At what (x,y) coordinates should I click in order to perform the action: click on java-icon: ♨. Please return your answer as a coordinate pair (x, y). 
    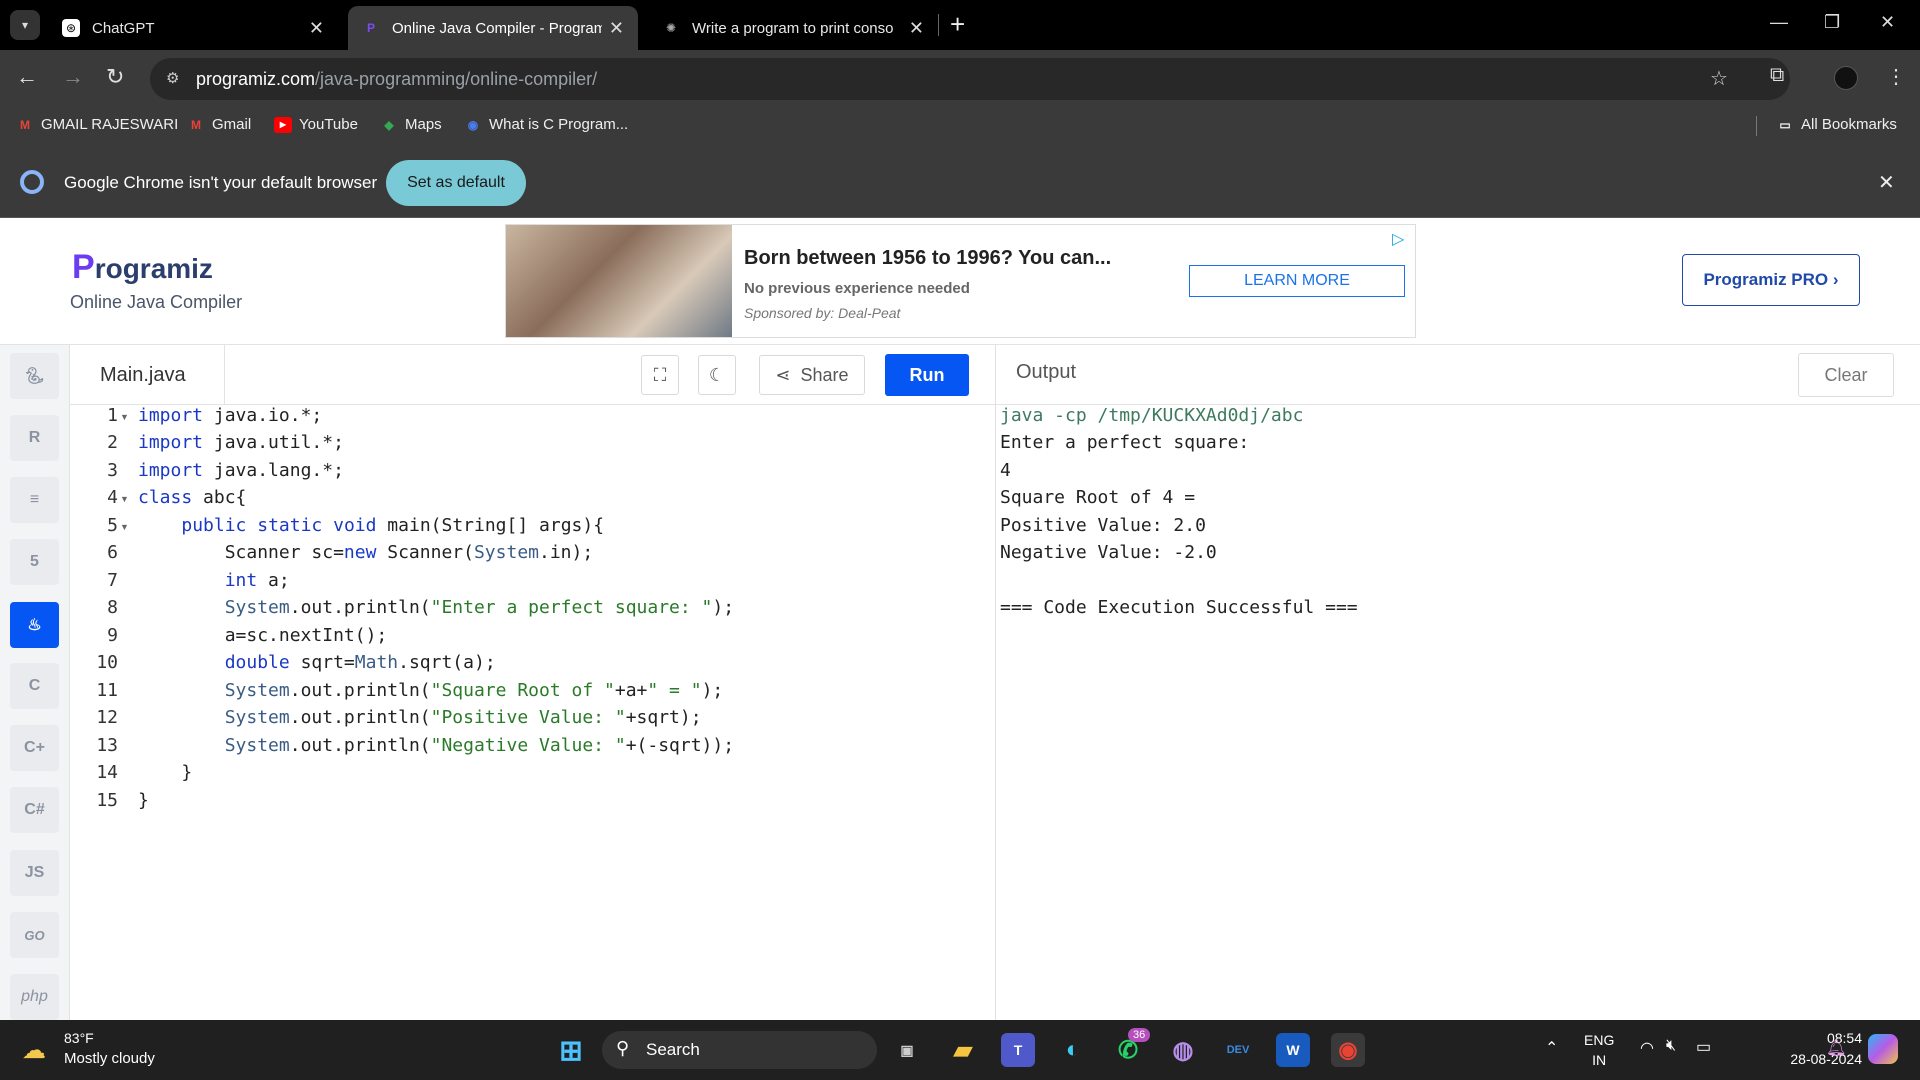
    Looking at the image, I should click on (34, 625).